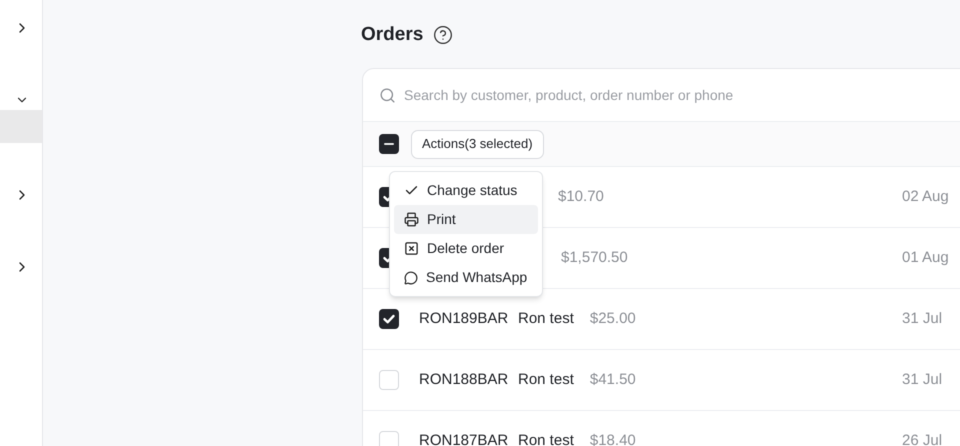 This screenshot has height=446, width=960. What do you see at coordinates (682, 95) in the screenshot?
I see `search-input: Search by customer, product, order number or phone` at bounding box center [682, 95].